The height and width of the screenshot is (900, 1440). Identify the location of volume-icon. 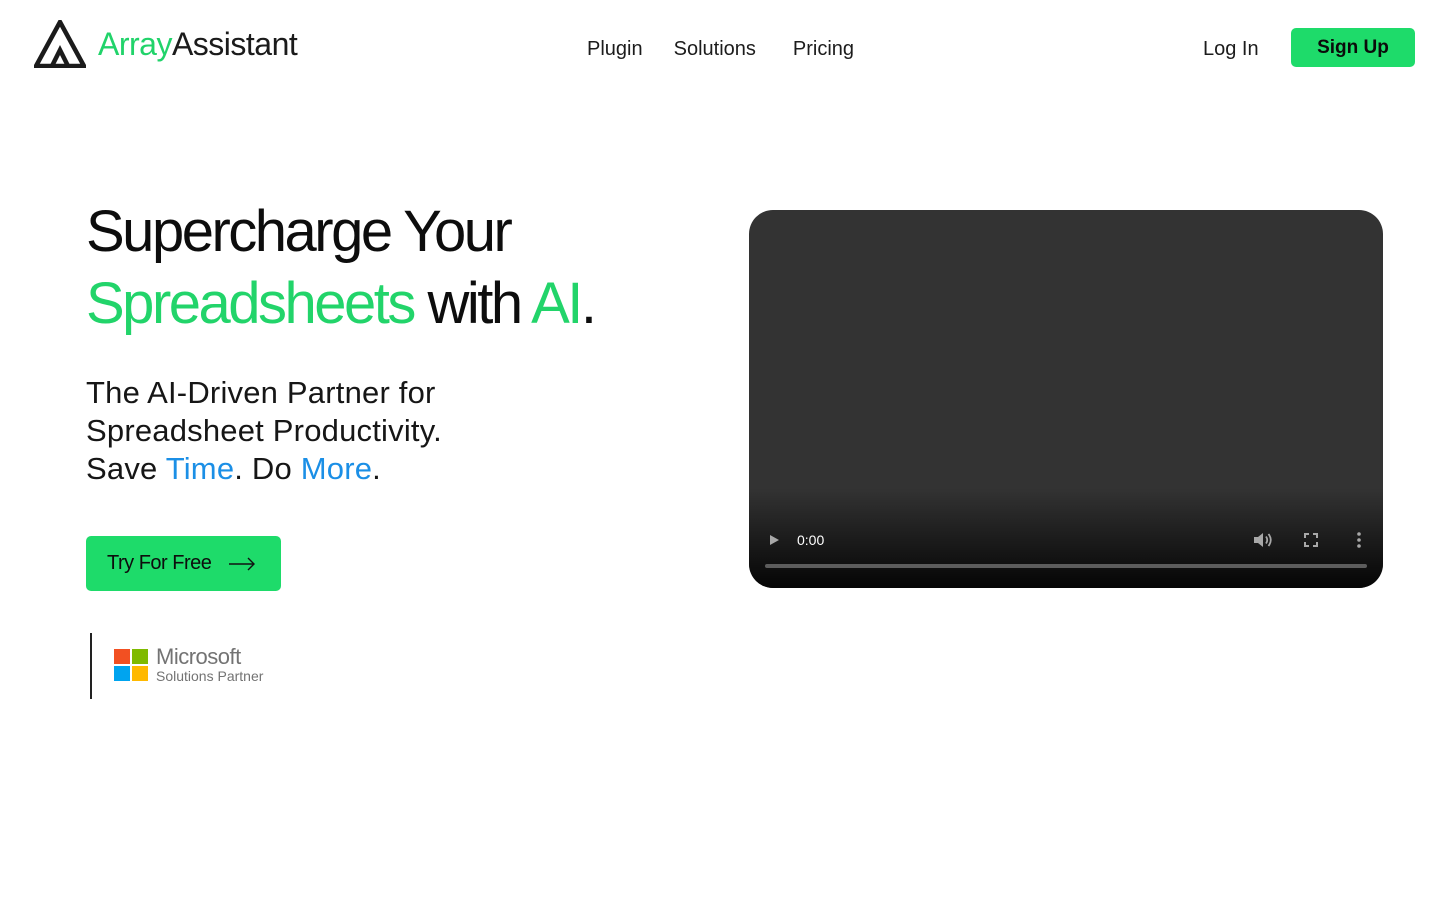
(1263, 540).